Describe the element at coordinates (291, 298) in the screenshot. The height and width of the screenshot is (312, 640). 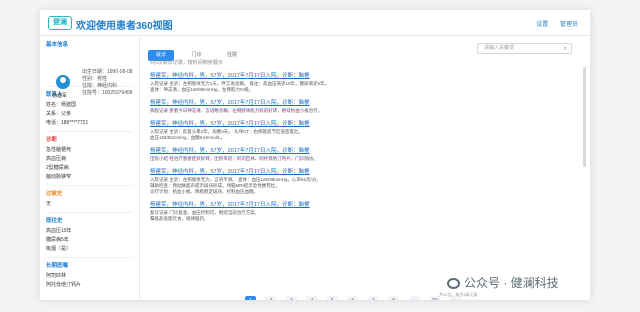
I see `page-button: 3` at that location.